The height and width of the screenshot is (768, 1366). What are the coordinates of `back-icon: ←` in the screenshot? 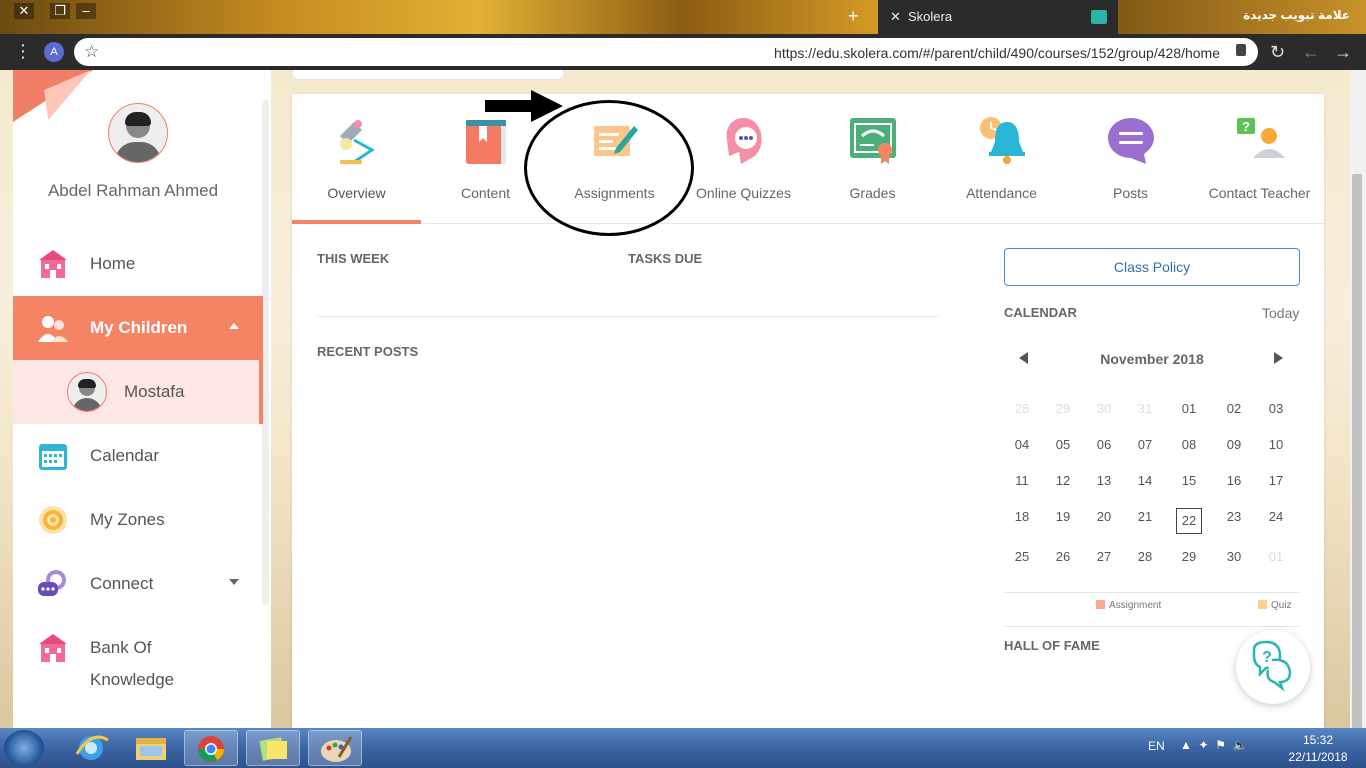 It's located at (1311, 52).